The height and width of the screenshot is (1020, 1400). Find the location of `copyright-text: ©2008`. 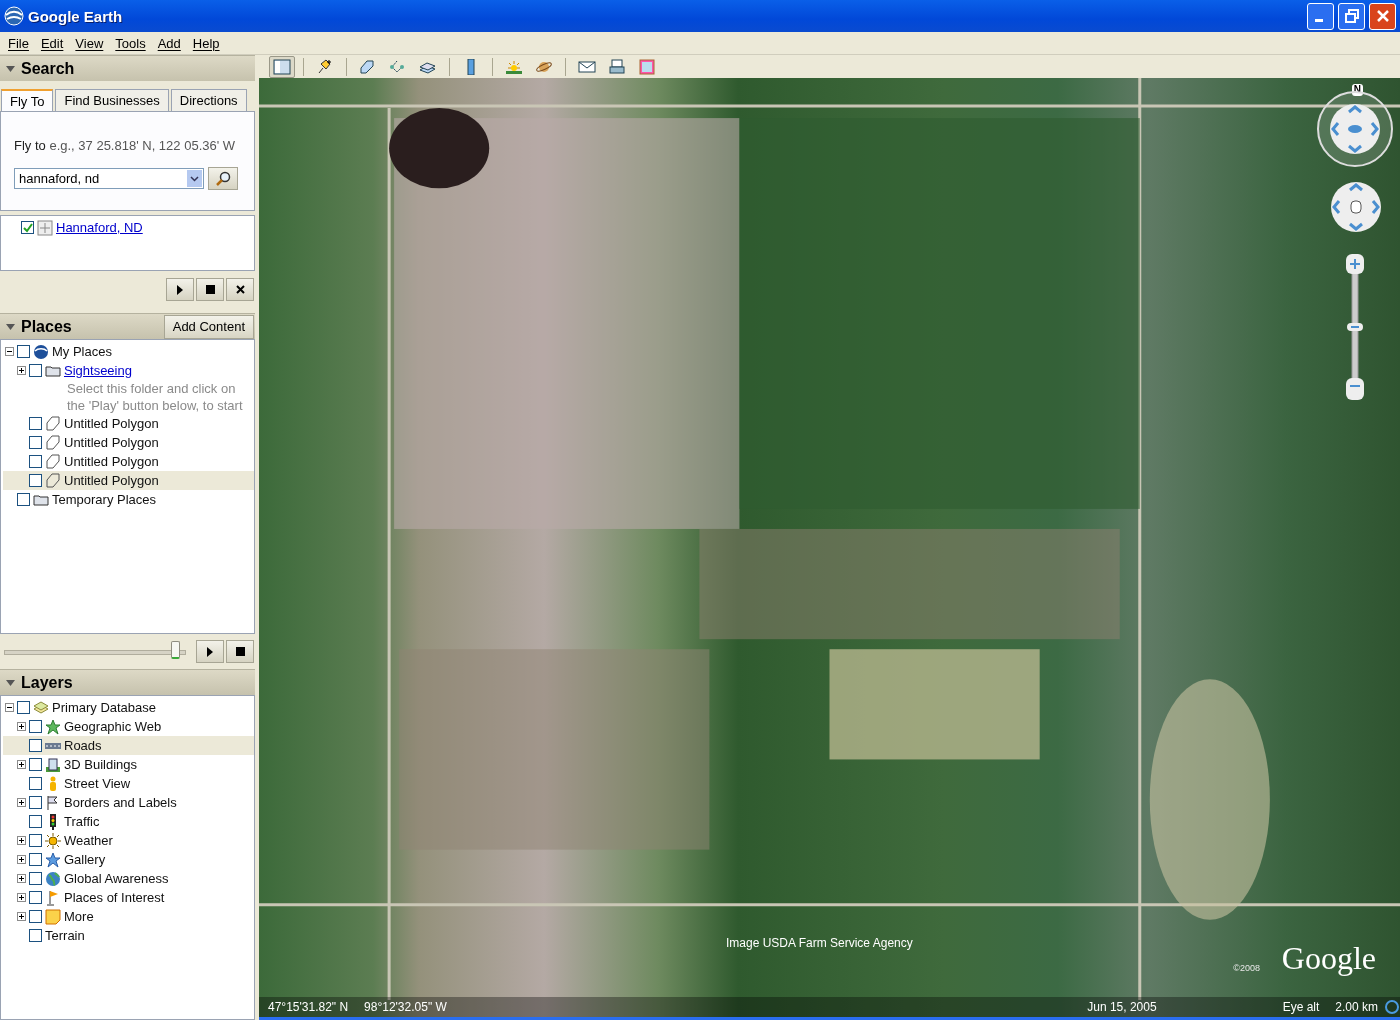

copyright-text: ©2008 is located at coordinates (1246, 968).